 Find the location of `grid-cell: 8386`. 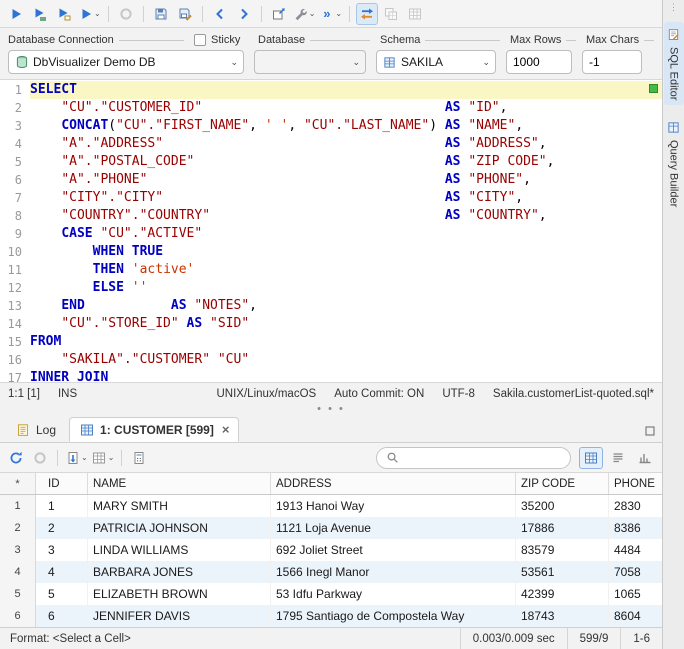

grid-cell: 8386 is located at coordinates (635, 528).